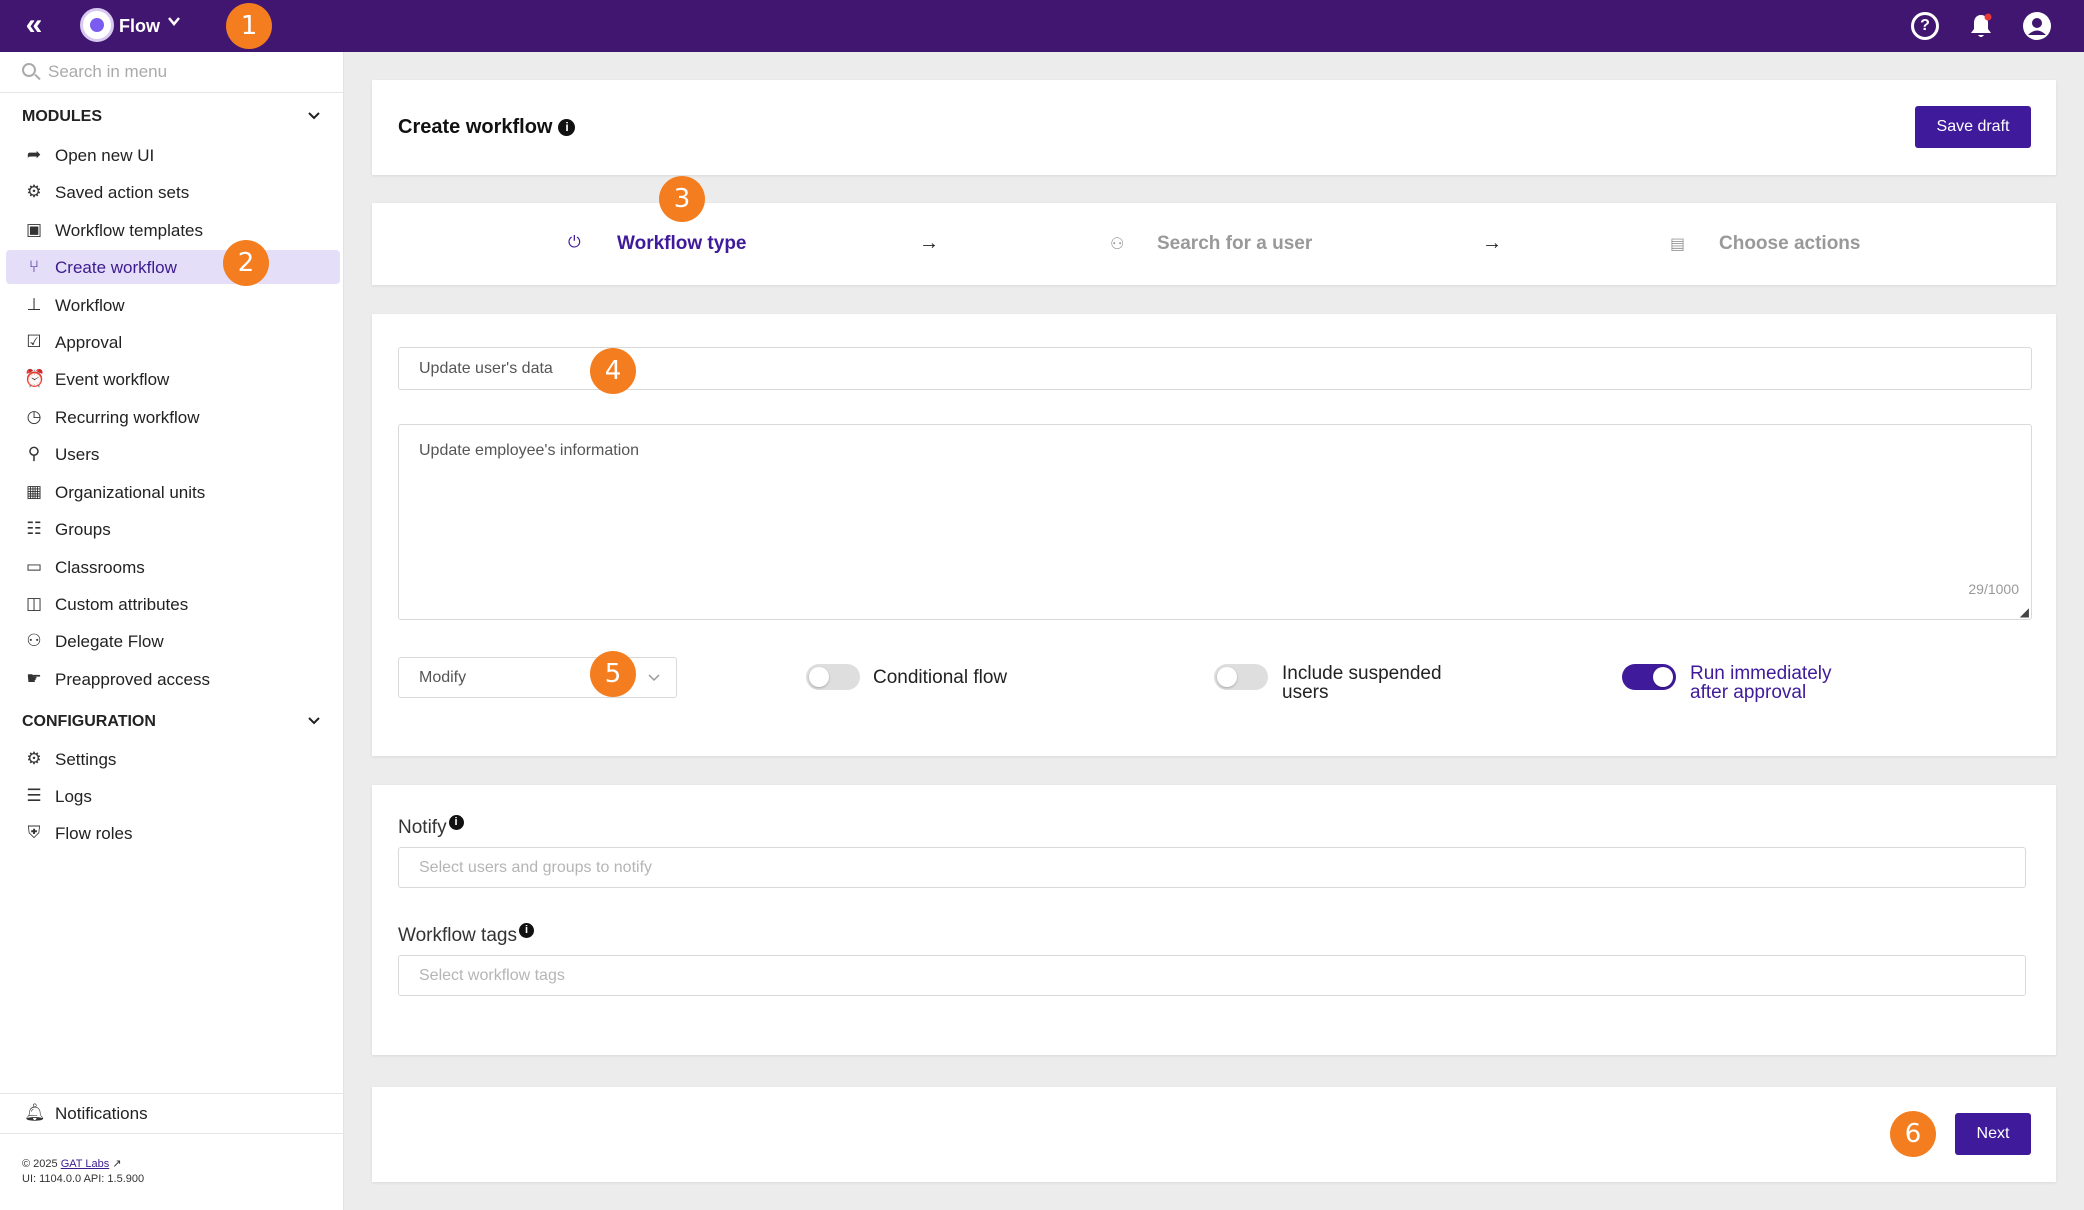 This screenshot has width=2084, height=1210. I want to click on sidebar-item-notifications: 🔔︎ Notifications, so click(173, 1113).